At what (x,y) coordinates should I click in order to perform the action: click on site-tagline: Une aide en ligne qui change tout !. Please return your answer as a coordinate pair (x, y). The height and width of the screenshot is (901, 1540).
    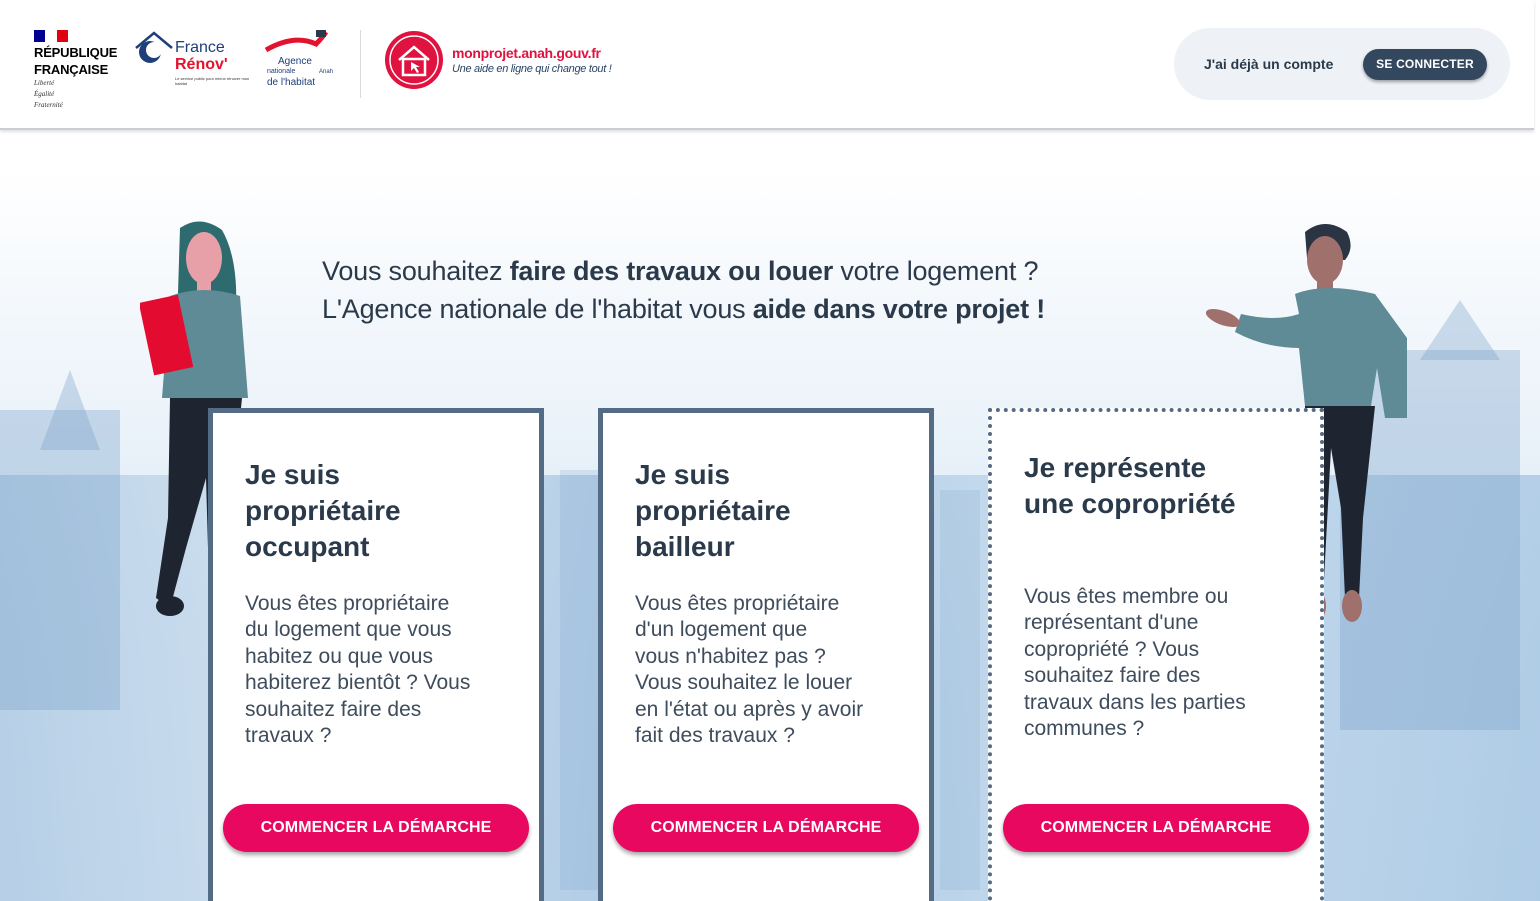
    Looking at the image, I should click on (532, 69).